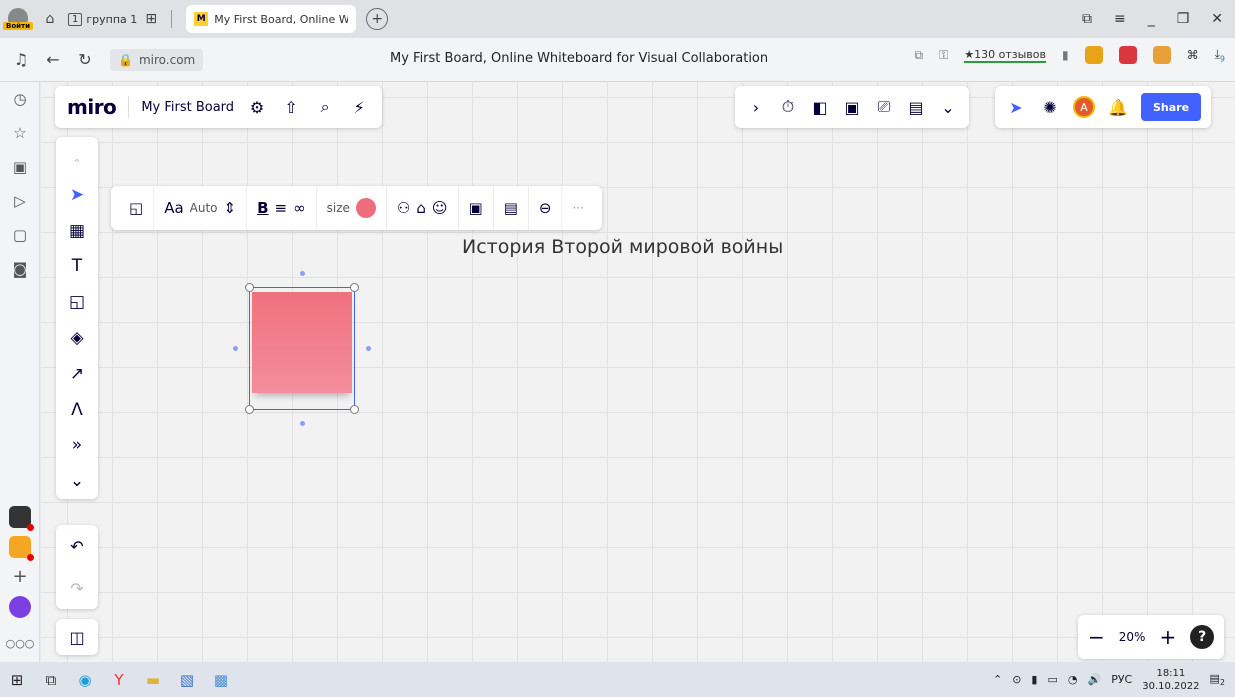 The width and height of the screenshot is (1235, 697). Describe the element at coordinates (1170, 680) in the screenshot. I see `clock: 18:11 30.10.2022` at that location.